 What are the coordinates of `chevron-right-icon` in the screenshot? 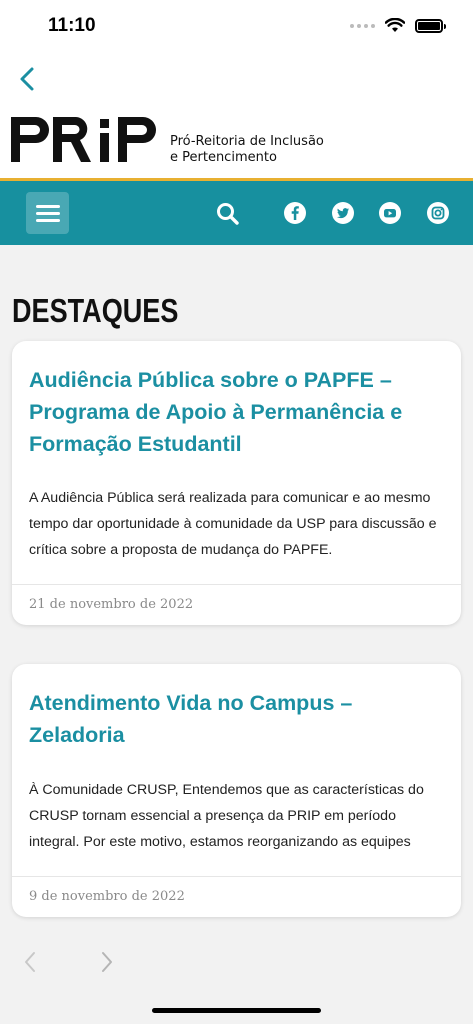 It's located at (107, 962).